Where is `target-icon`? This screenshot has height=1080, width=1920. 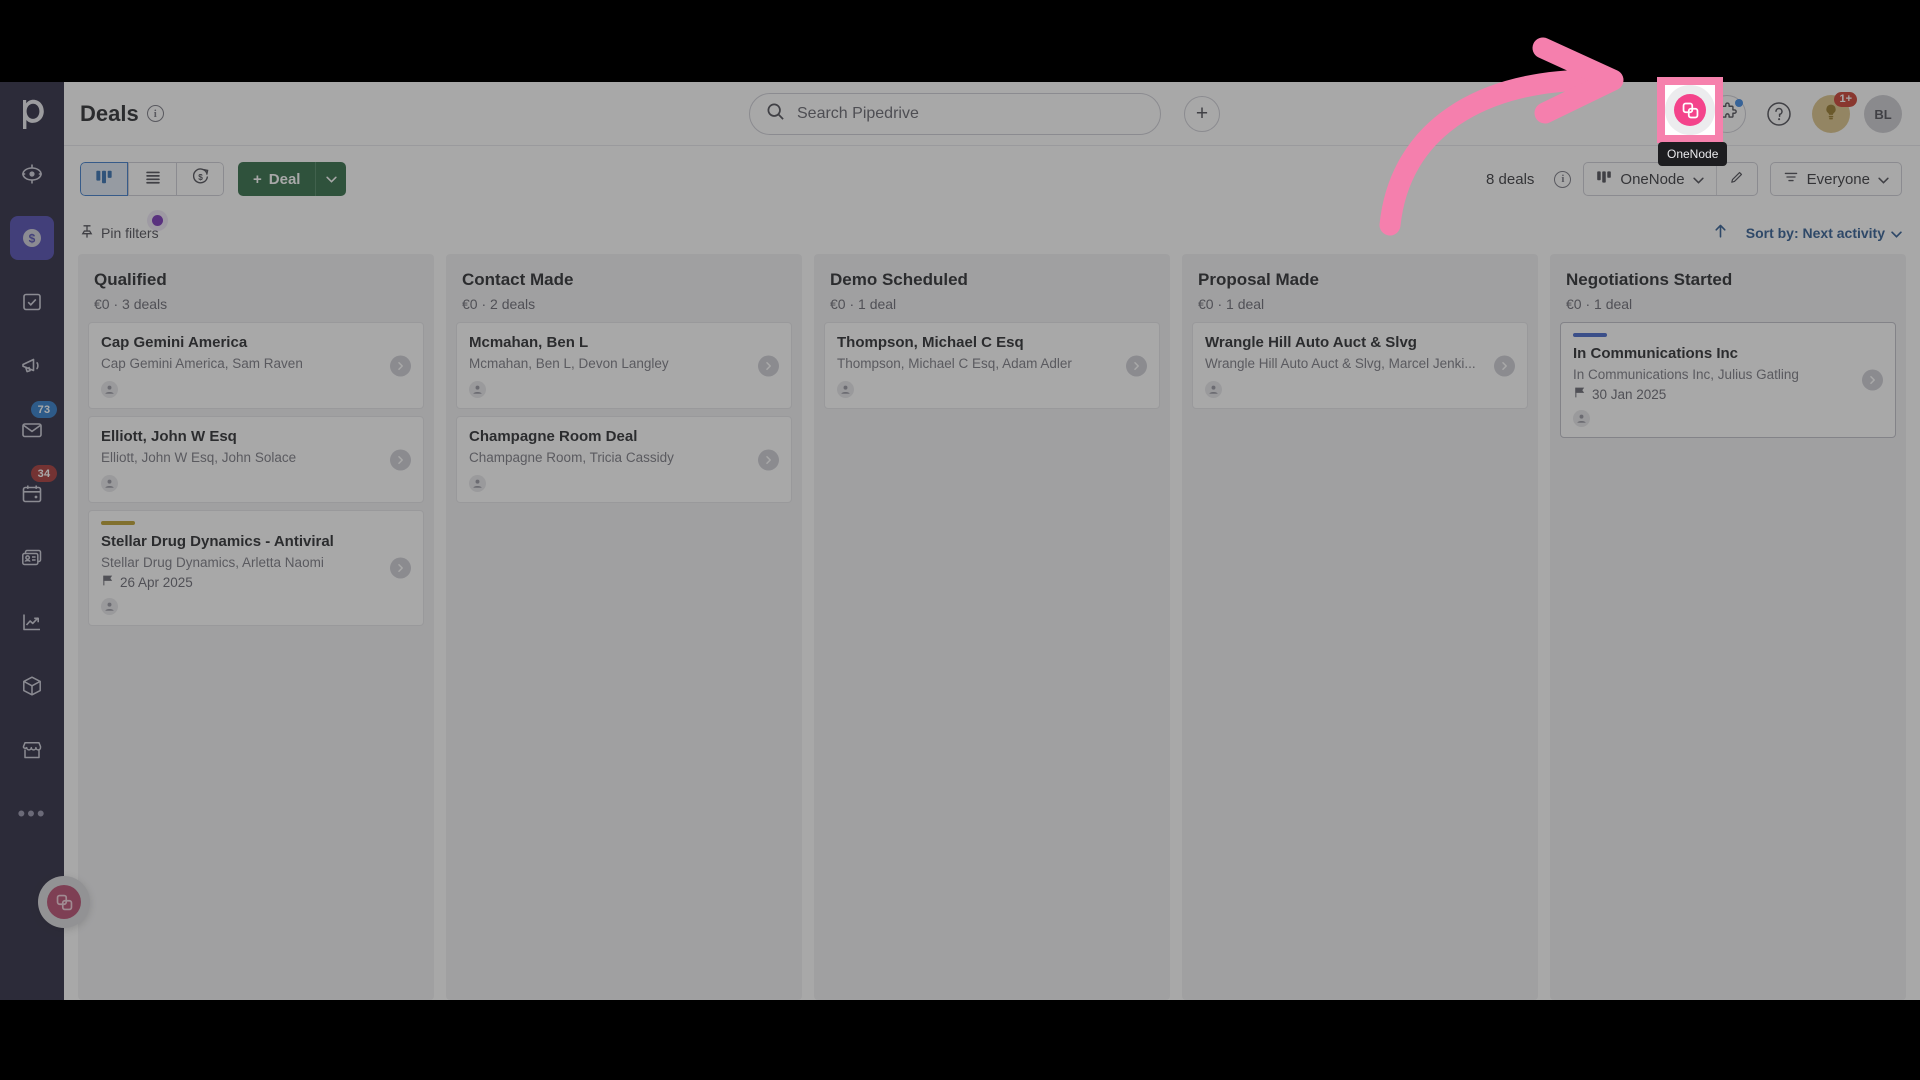 target-icon is located at coordinates (32, 174).